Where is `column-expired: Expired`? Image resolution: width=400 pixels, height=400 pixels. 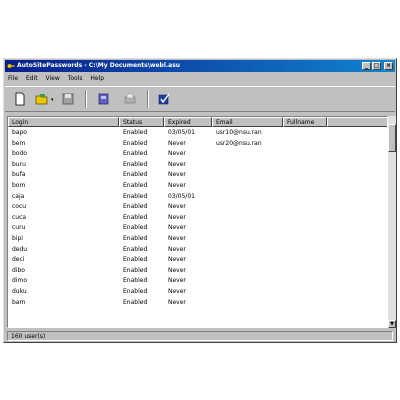
column-expired: Expired is located at coordinates (188, 122).